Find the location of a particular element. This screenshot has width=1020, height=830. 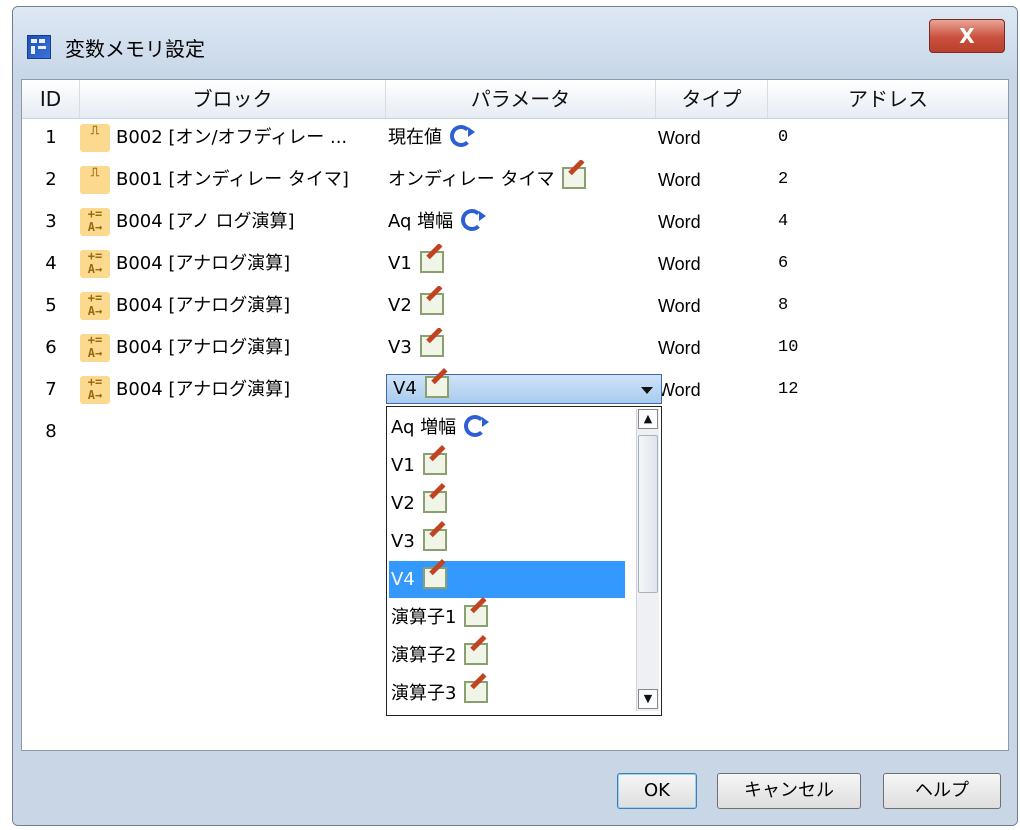

row-parameter: 現在値 is located at coordinates (523, 138).